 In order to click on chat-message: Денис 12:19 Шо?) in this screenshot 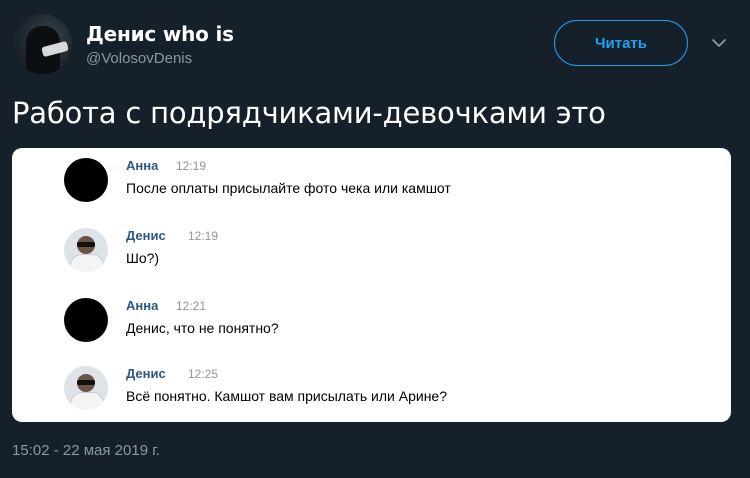, I will do `click(384, 253)`.